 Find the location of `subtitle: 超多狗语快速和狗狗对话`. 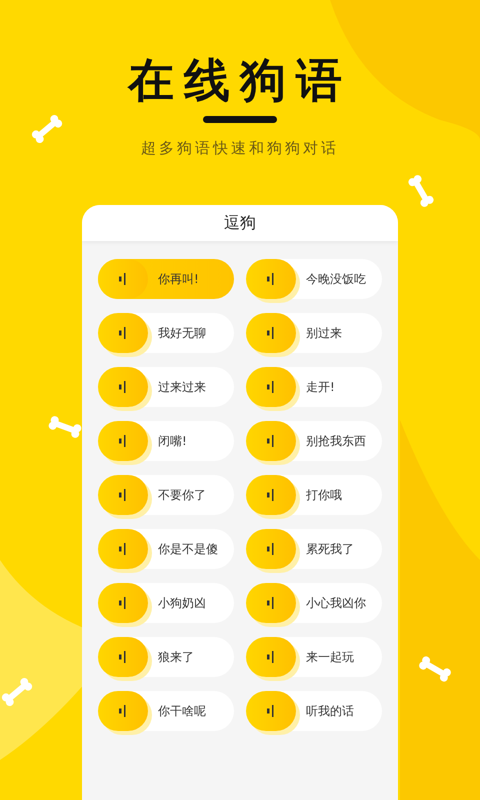

subtitle: 超多狗语快速和狗狗对话 is located at coordinates (240, 148).